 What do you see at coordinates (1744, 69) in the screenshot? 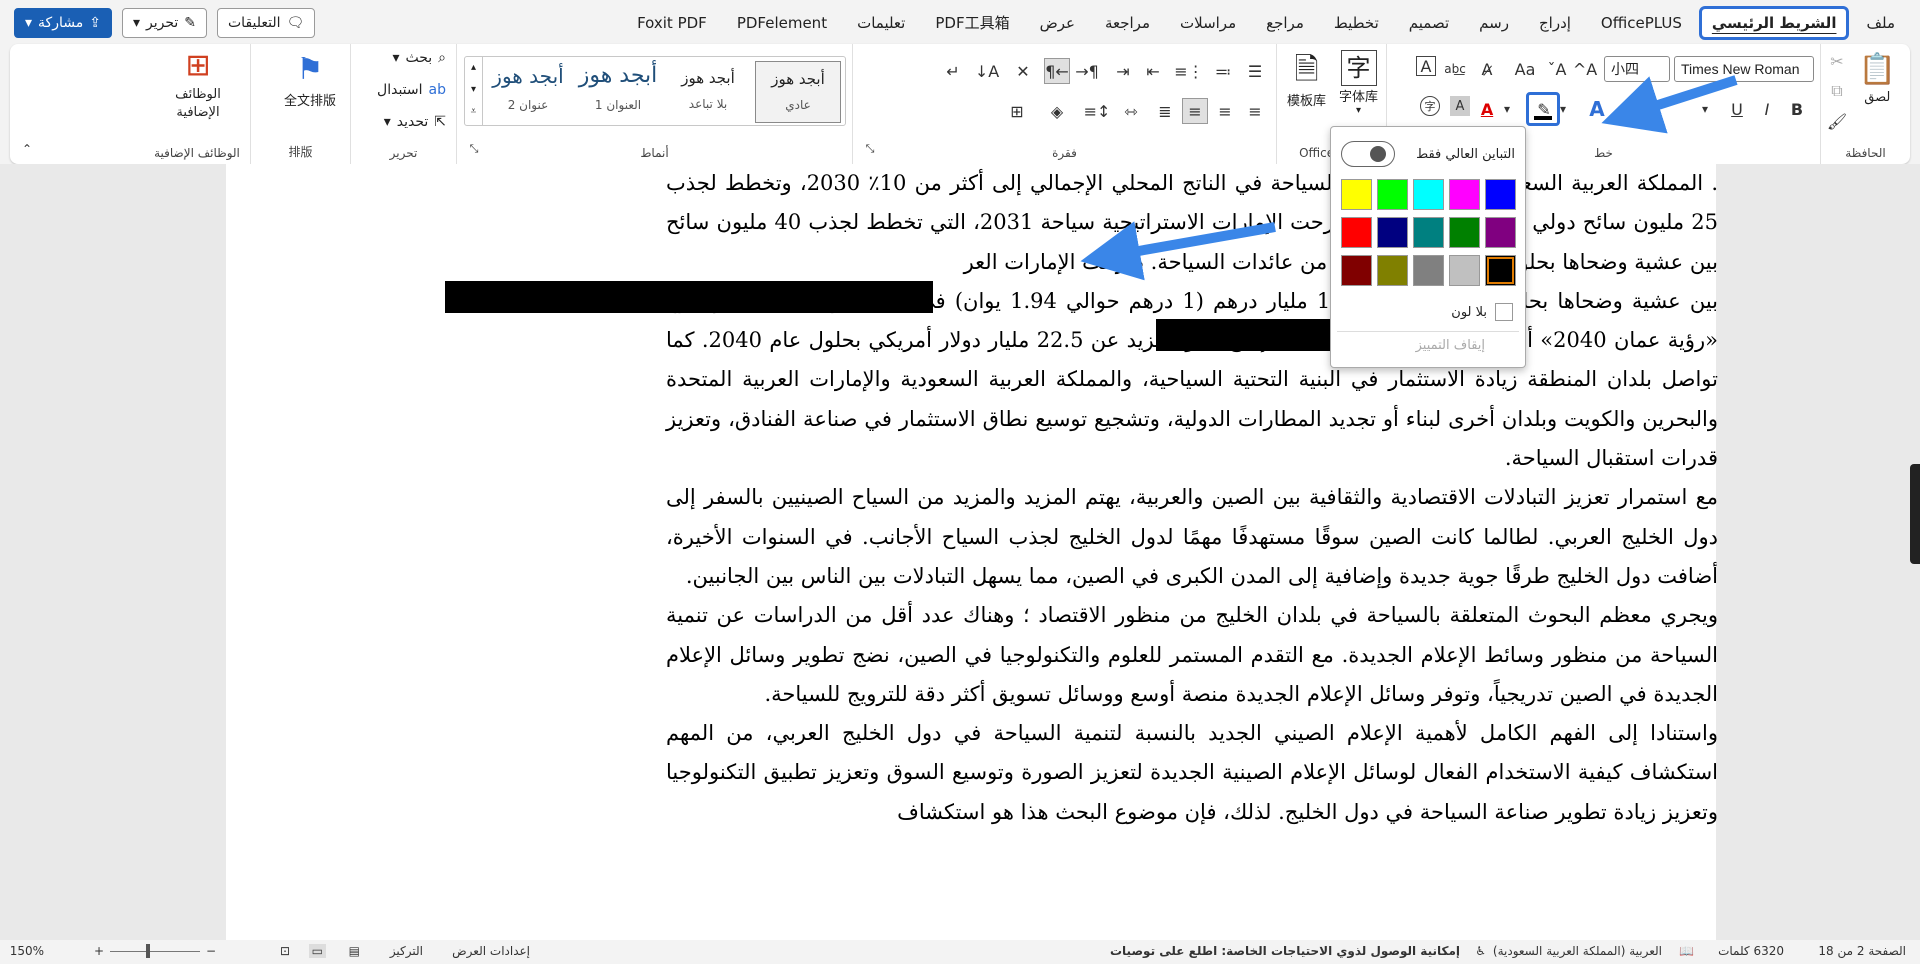
I see `font-name-box: Times New Roman` at bounding box center [1744, 69].